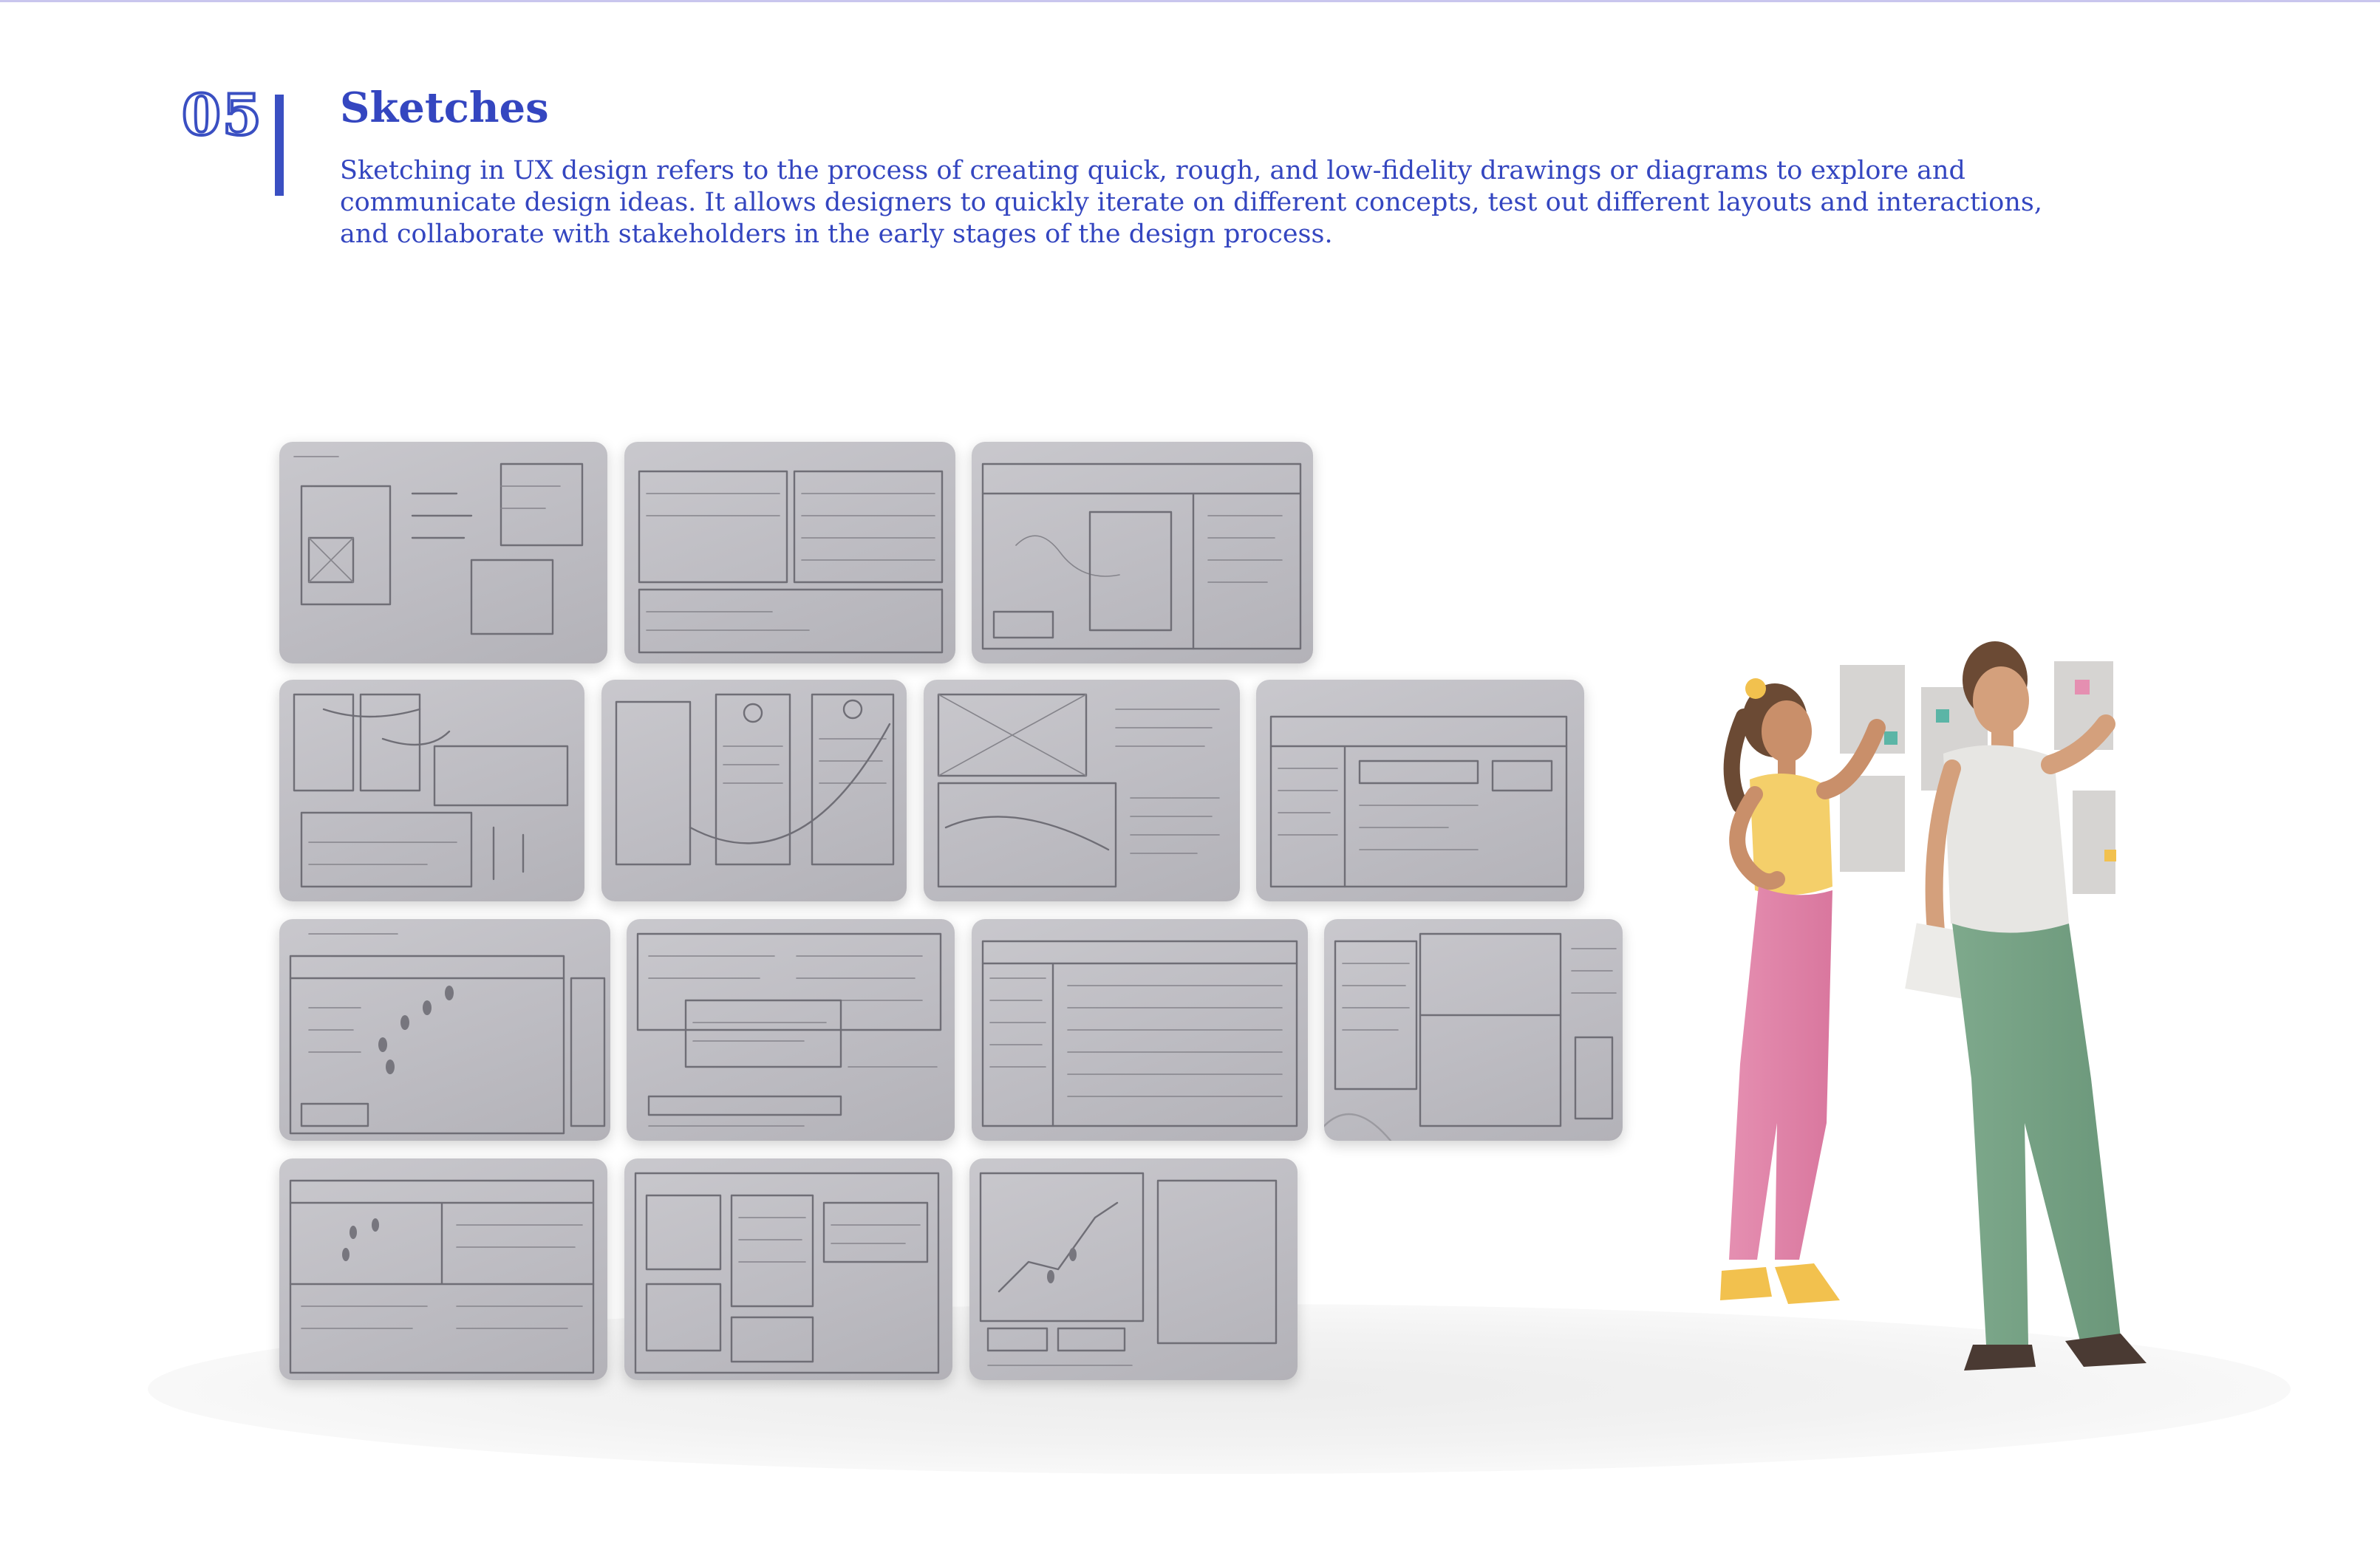 Image resolution: width=2380 pixels, height=1553 pixels. I want to click on team-illustration, so click(1933, 1006).